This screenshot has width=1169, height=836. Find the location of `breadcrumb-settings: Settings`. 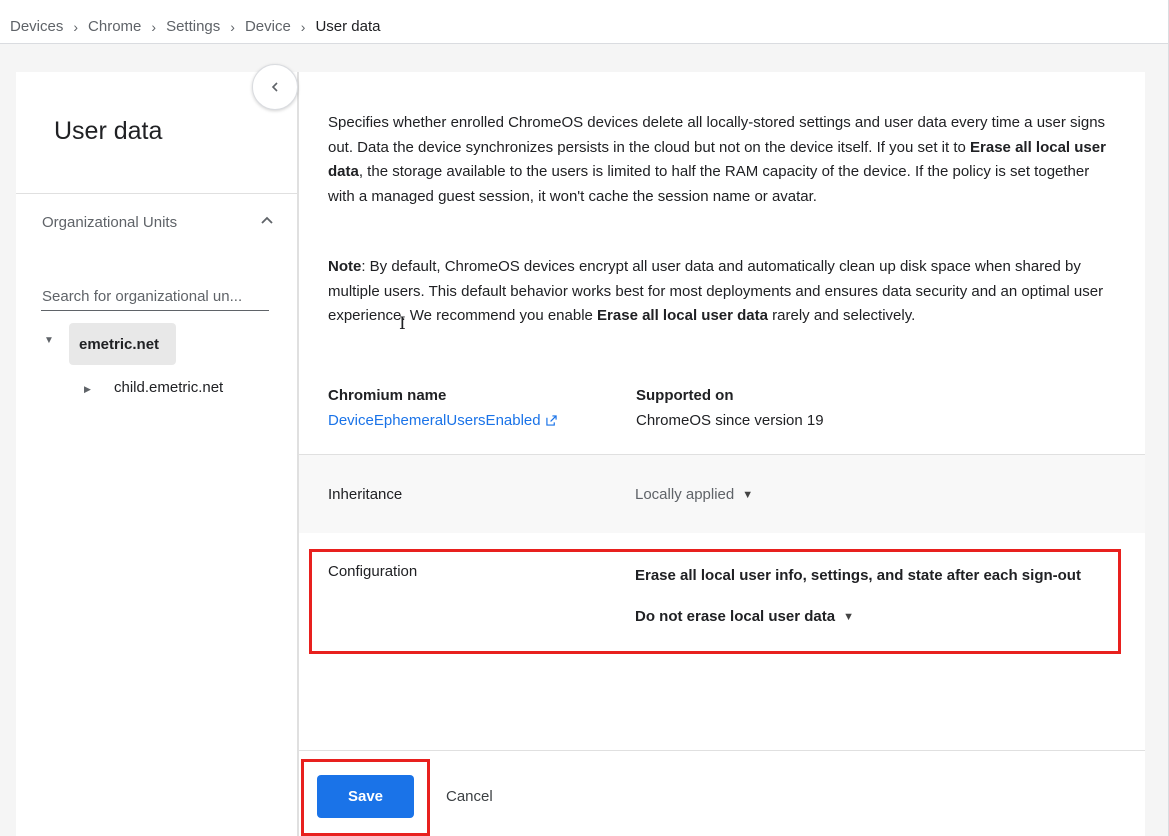

breadcrumb-settings: Settings is located at coordinates (193, 26).